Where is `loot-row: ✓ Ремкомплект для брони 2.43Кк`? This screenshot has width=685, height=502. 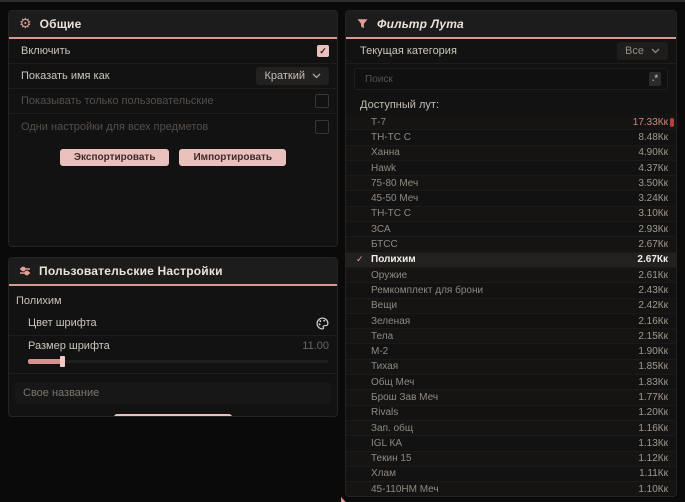
loot-row: ✓ Ремкомплект для брони 2.43Кк is located at coordinates (511, 291).